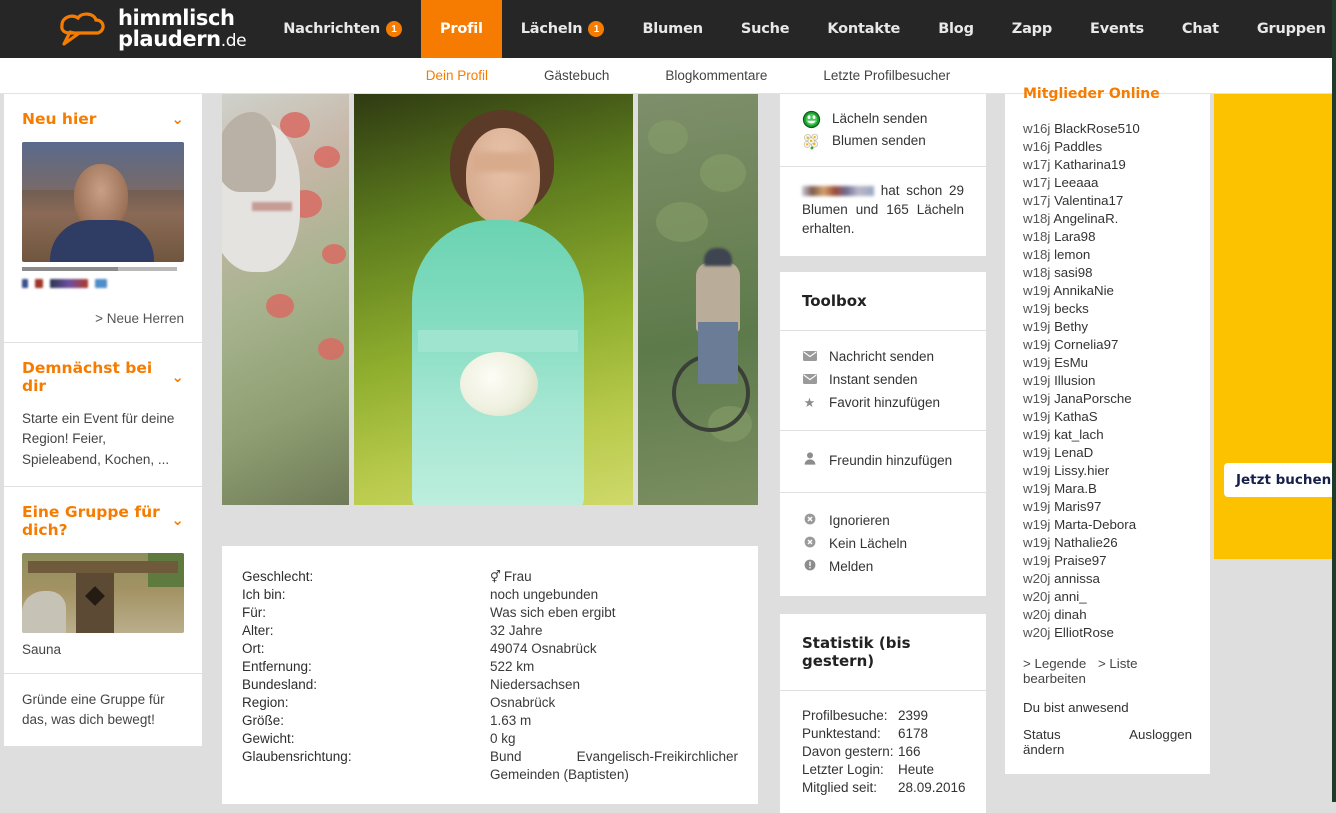 The image size is (1336, 813). I want to click on site-logo: himmlisch plaudern.de, so click(132, 29).